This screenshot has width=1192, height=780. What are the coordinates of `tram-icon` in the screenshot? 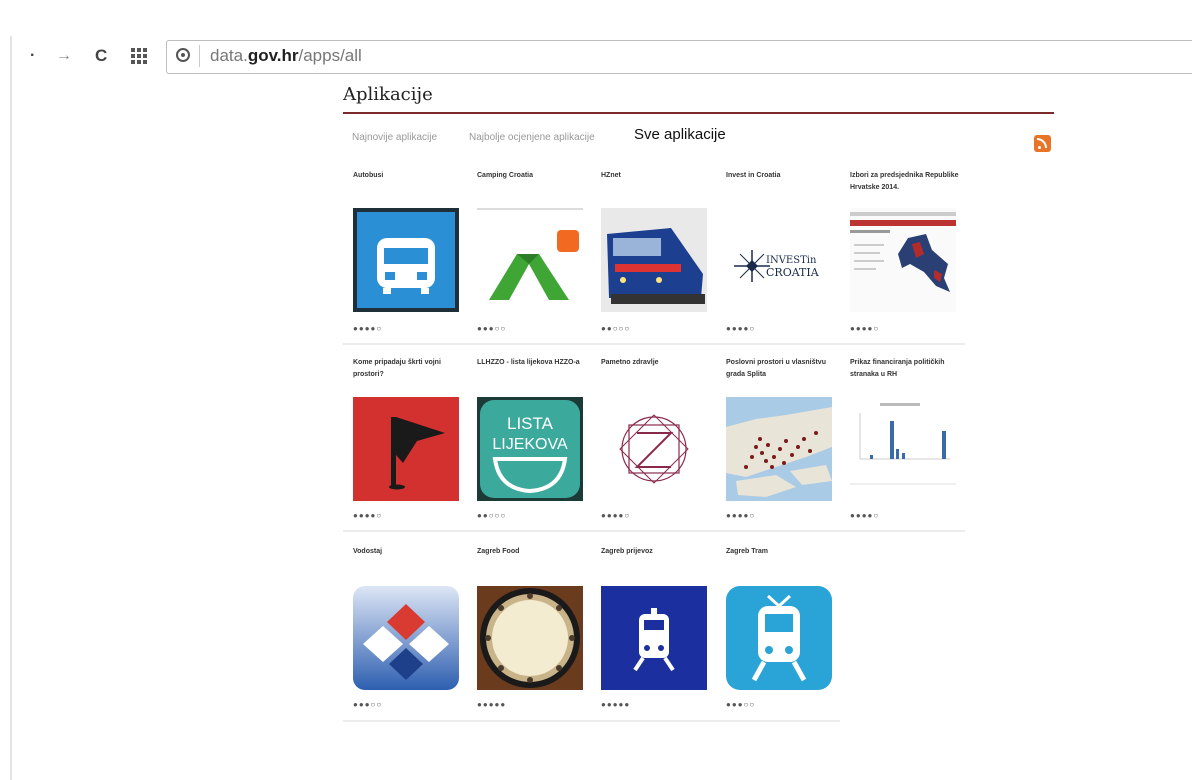 It's located at (779, 638).